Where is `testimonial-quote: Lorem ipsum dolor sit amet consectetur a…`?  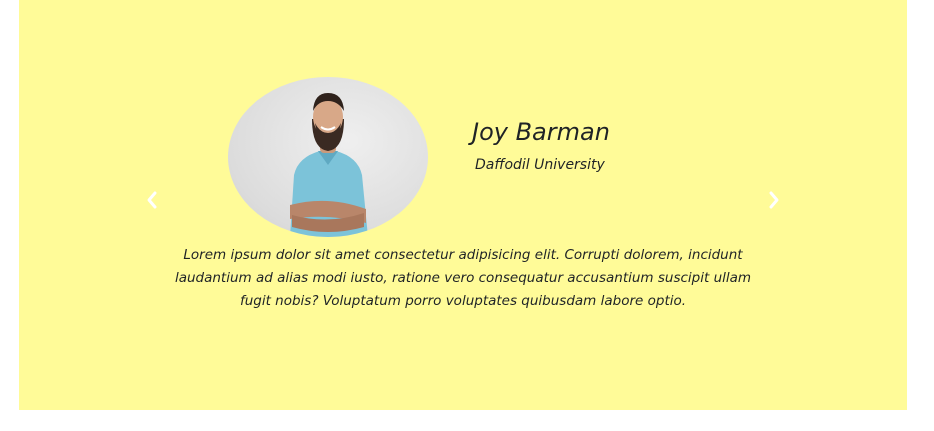 testimonial-quote: Lorem ipsum dolor sit amet consectetur a… is located at coordinates (463, 278).